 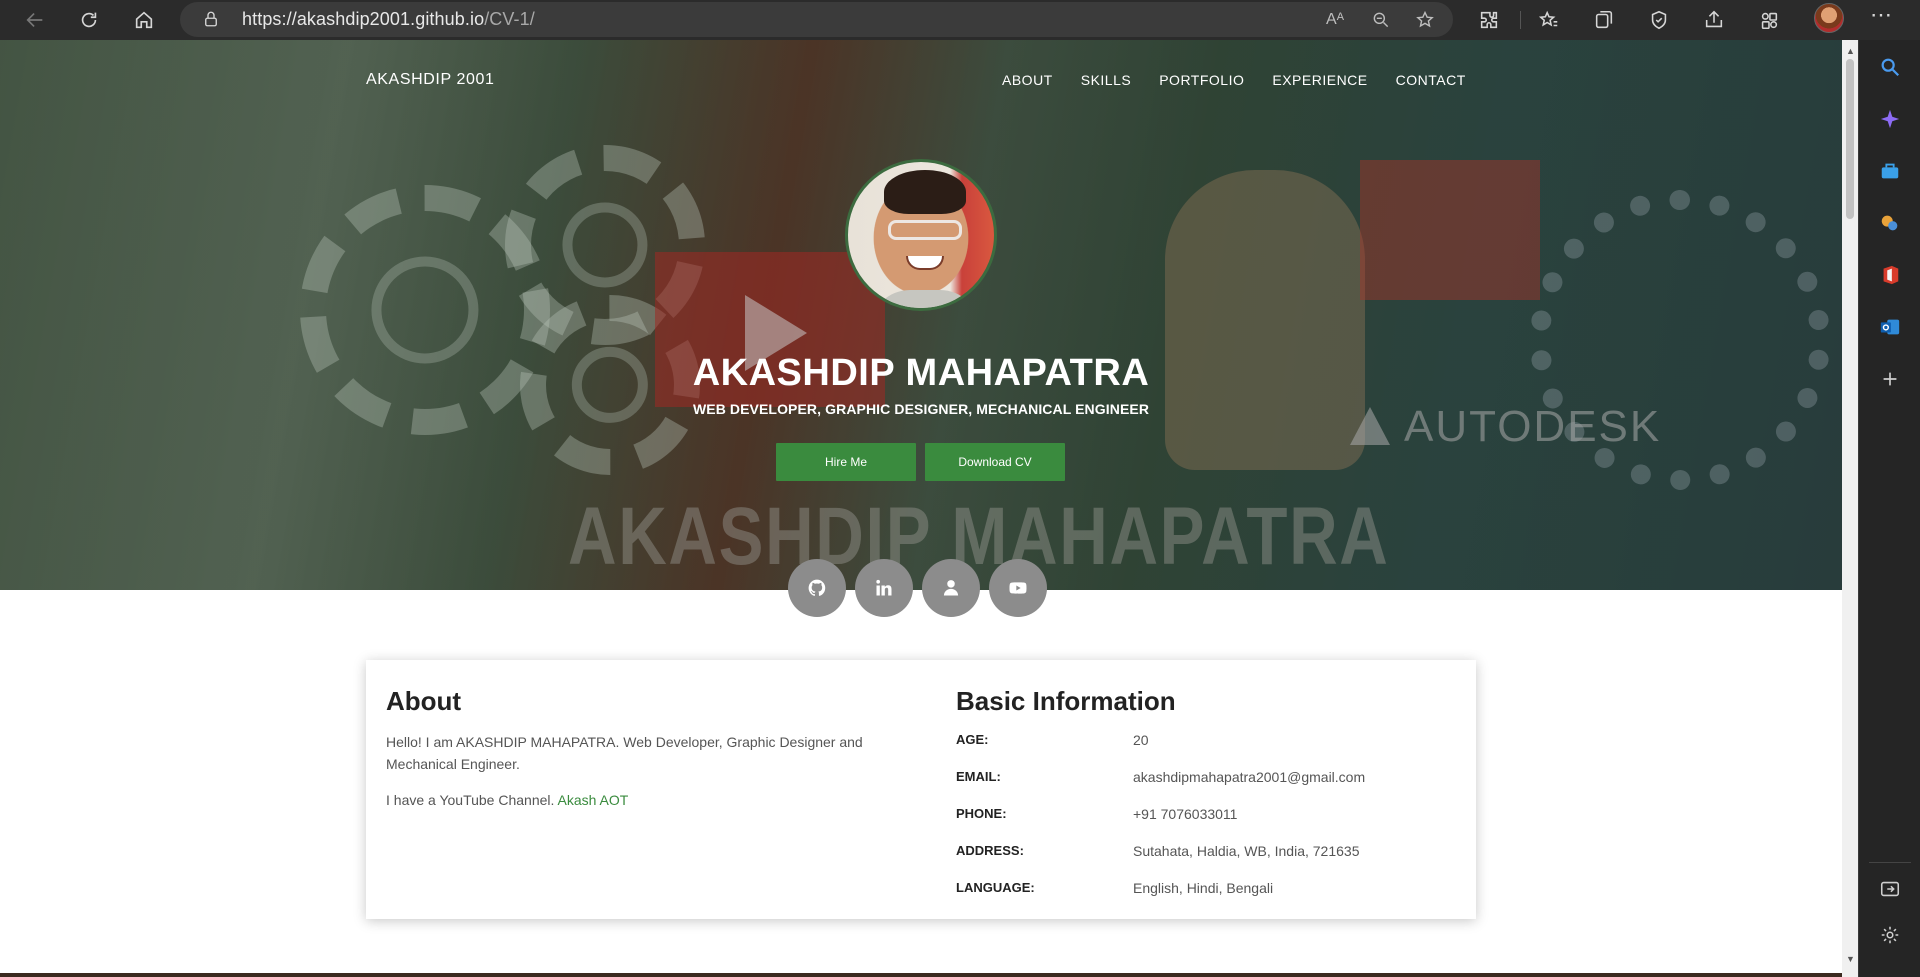 What do you see at coordinates (1829, 18) in the screenshot?
I see `profile-avatar` at bounding box center [1829, 18].